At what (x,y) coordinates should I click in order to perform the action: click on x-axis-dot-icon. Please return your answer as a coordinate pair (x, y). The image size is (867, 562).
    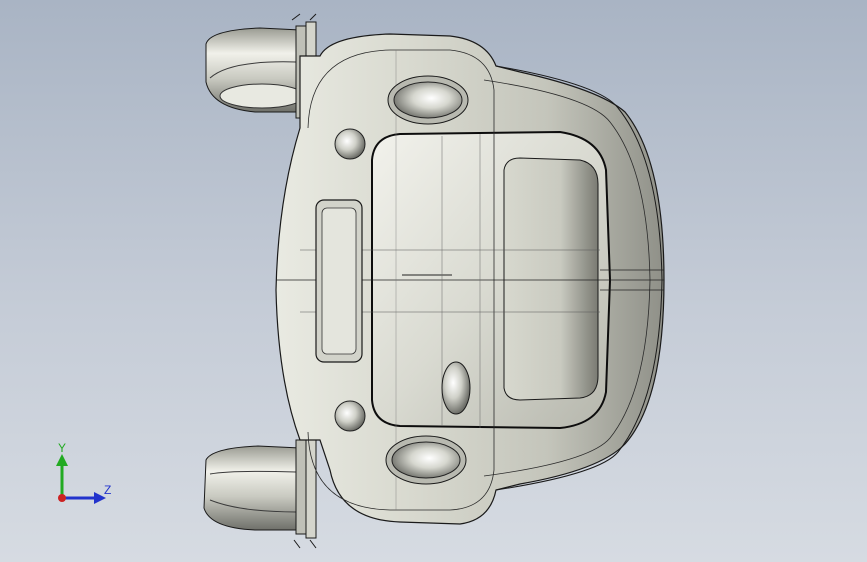
    Looking at the image, I should click on (62, 498).